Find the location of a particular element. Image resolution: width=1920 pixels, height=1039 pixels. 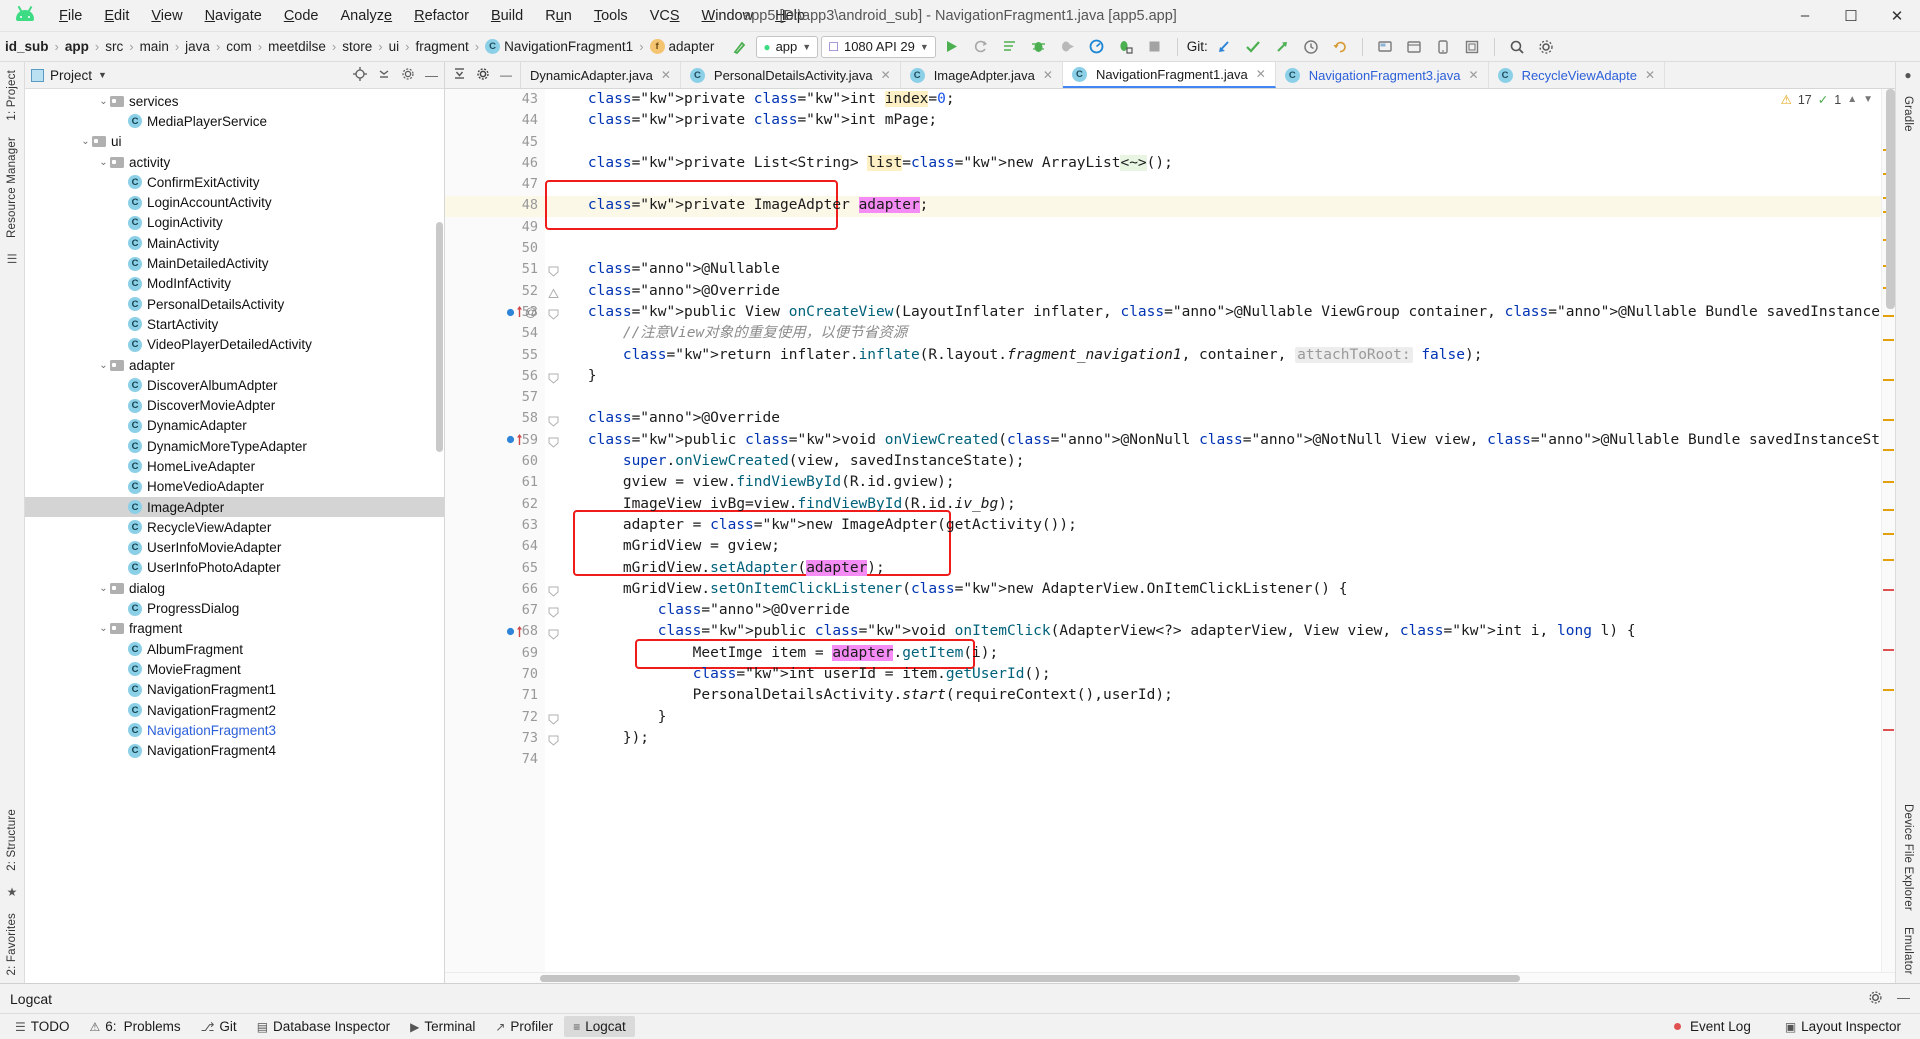

line-number: 43 is located at coordinates (495, 99).